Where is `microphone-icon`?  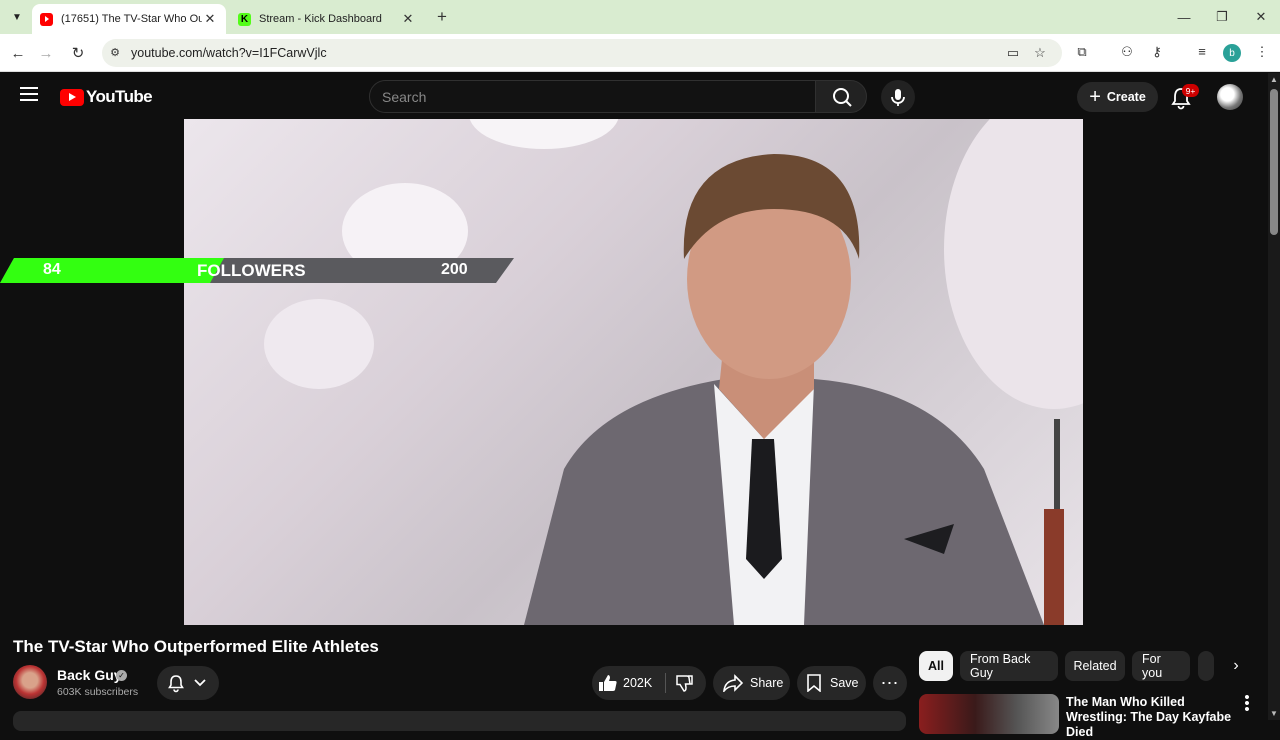
microphone-icon is located at coordinates (898, 97).